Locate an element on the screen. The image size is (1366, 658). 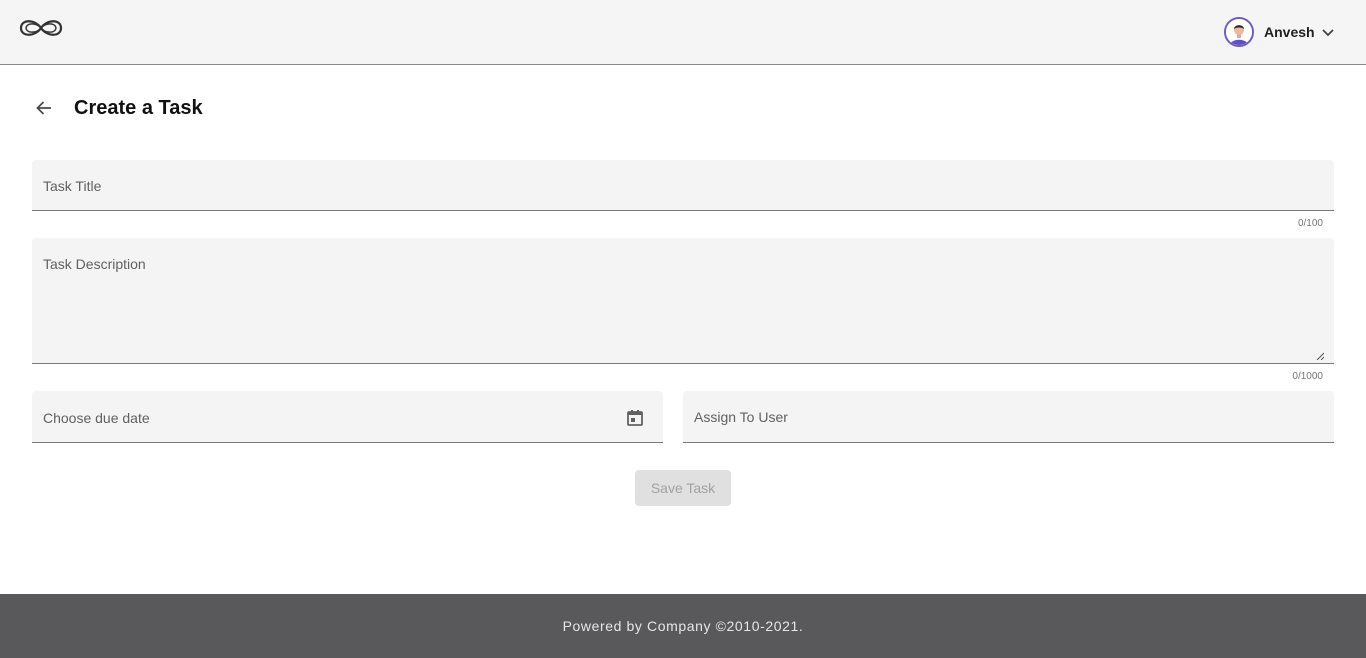
resize-handle-icon is located at coordinates (1320, 354).